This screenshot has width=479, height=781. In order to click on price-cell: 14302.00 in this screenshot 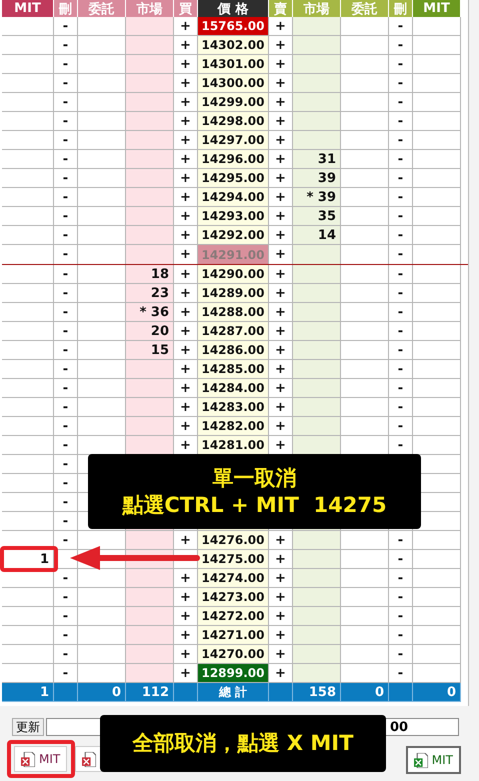, I will do `click(233, 45)`.